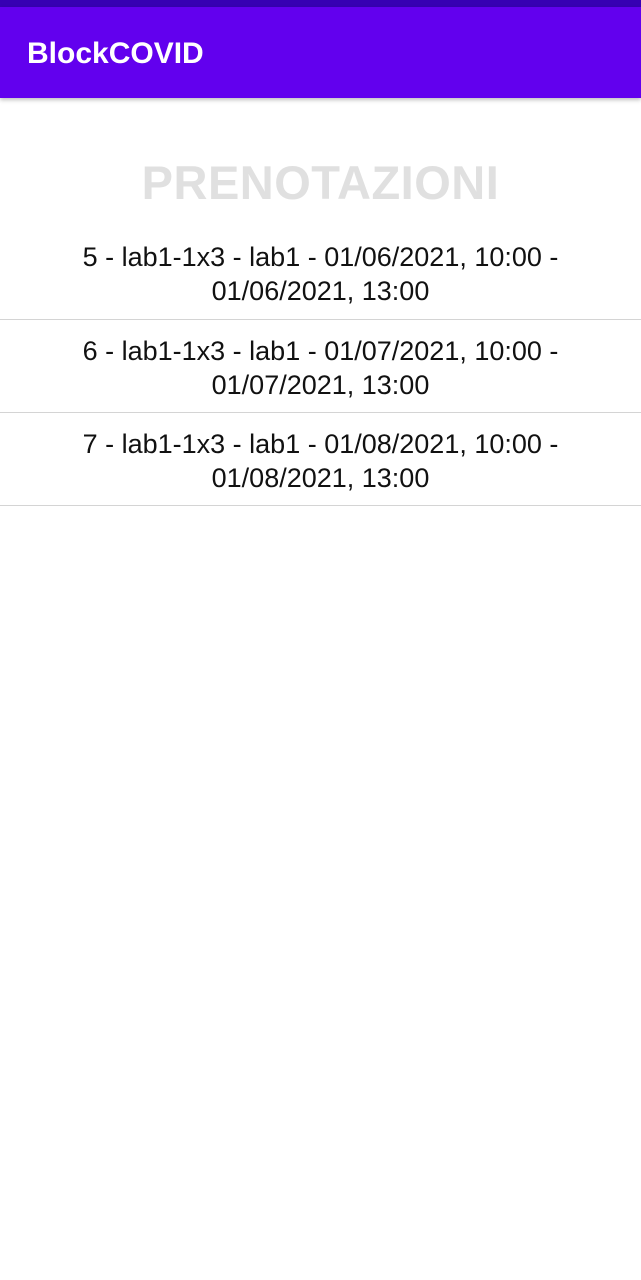  What do you see at coordinates (320, 291) in the screenshot?
I see `booking-item-line2: 01/06/2021, 13:00` at bounding box center [320, 291].